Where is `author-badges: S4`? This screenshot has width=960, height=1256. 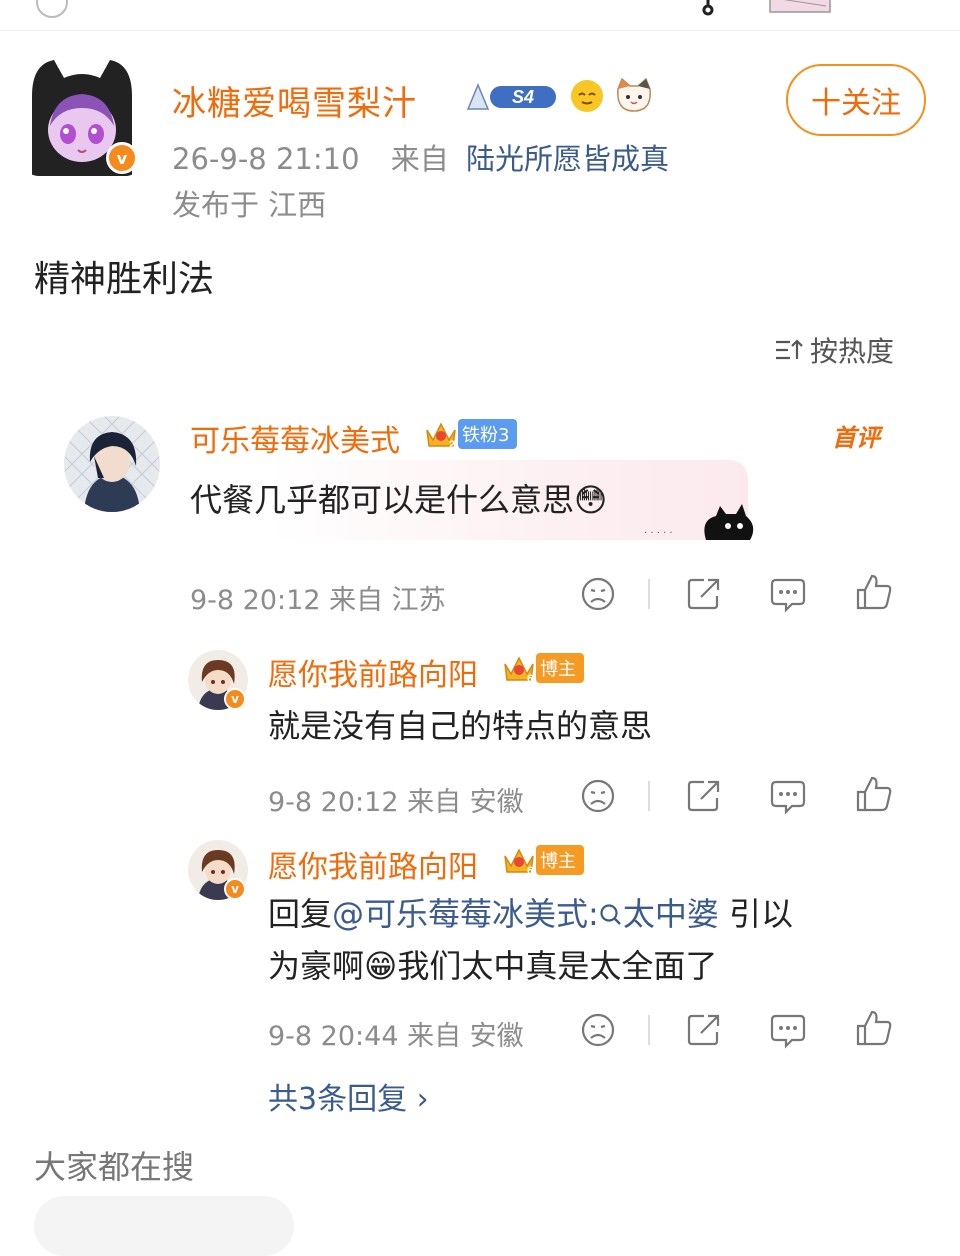 author-badges: S4 is located at coordinates (559, 96).